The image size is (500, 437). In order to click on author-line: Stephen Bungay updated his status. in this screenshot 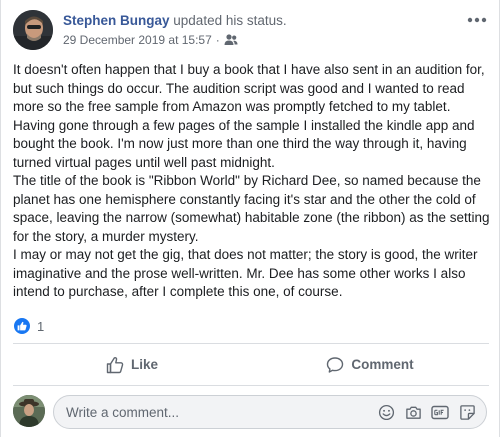, I will do `click(175, 20)`.